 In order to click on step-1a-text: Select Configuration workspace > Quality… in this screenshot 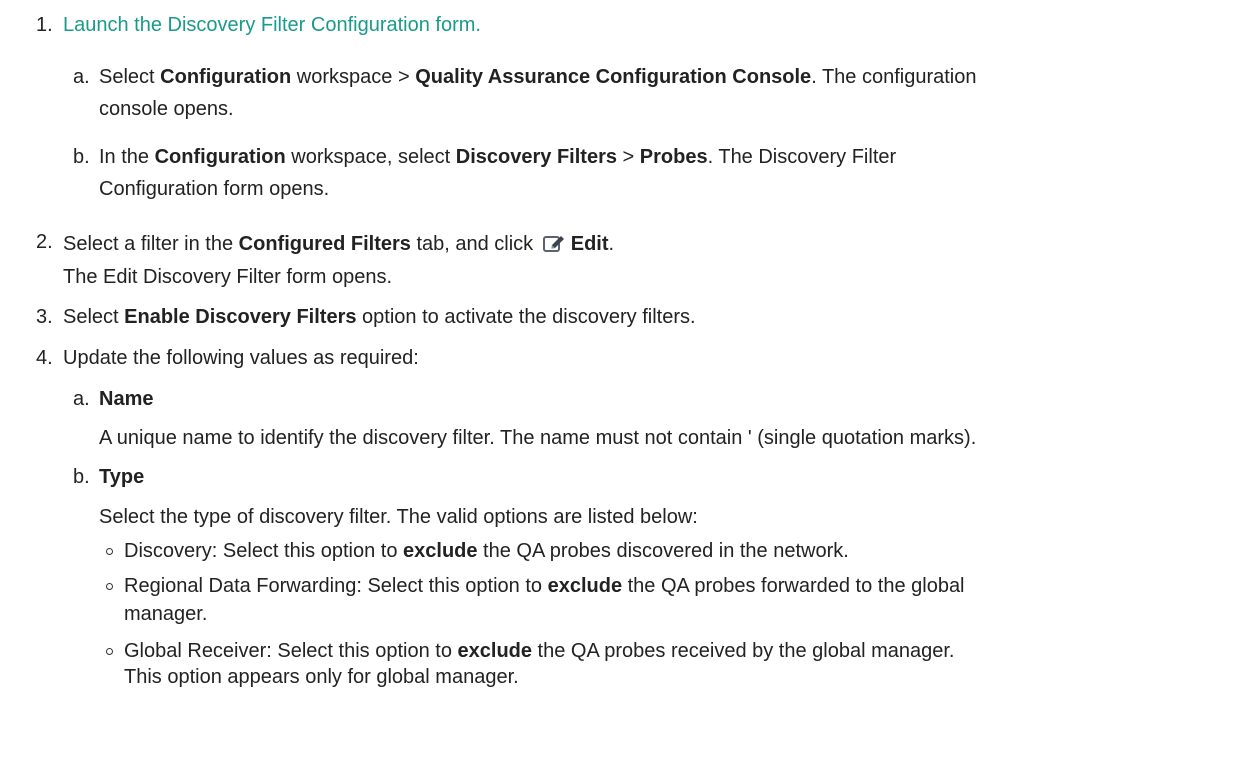, I will do `click(538, 77)`.